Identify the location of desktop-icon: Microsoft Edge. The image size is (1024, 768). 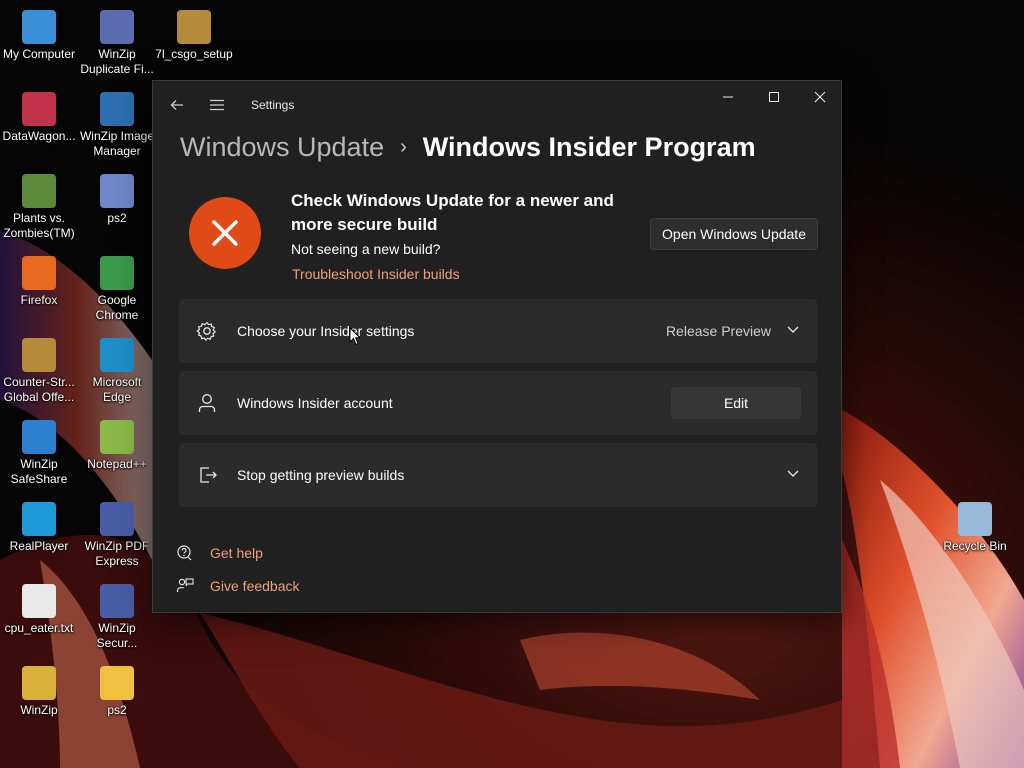
(117, 369).